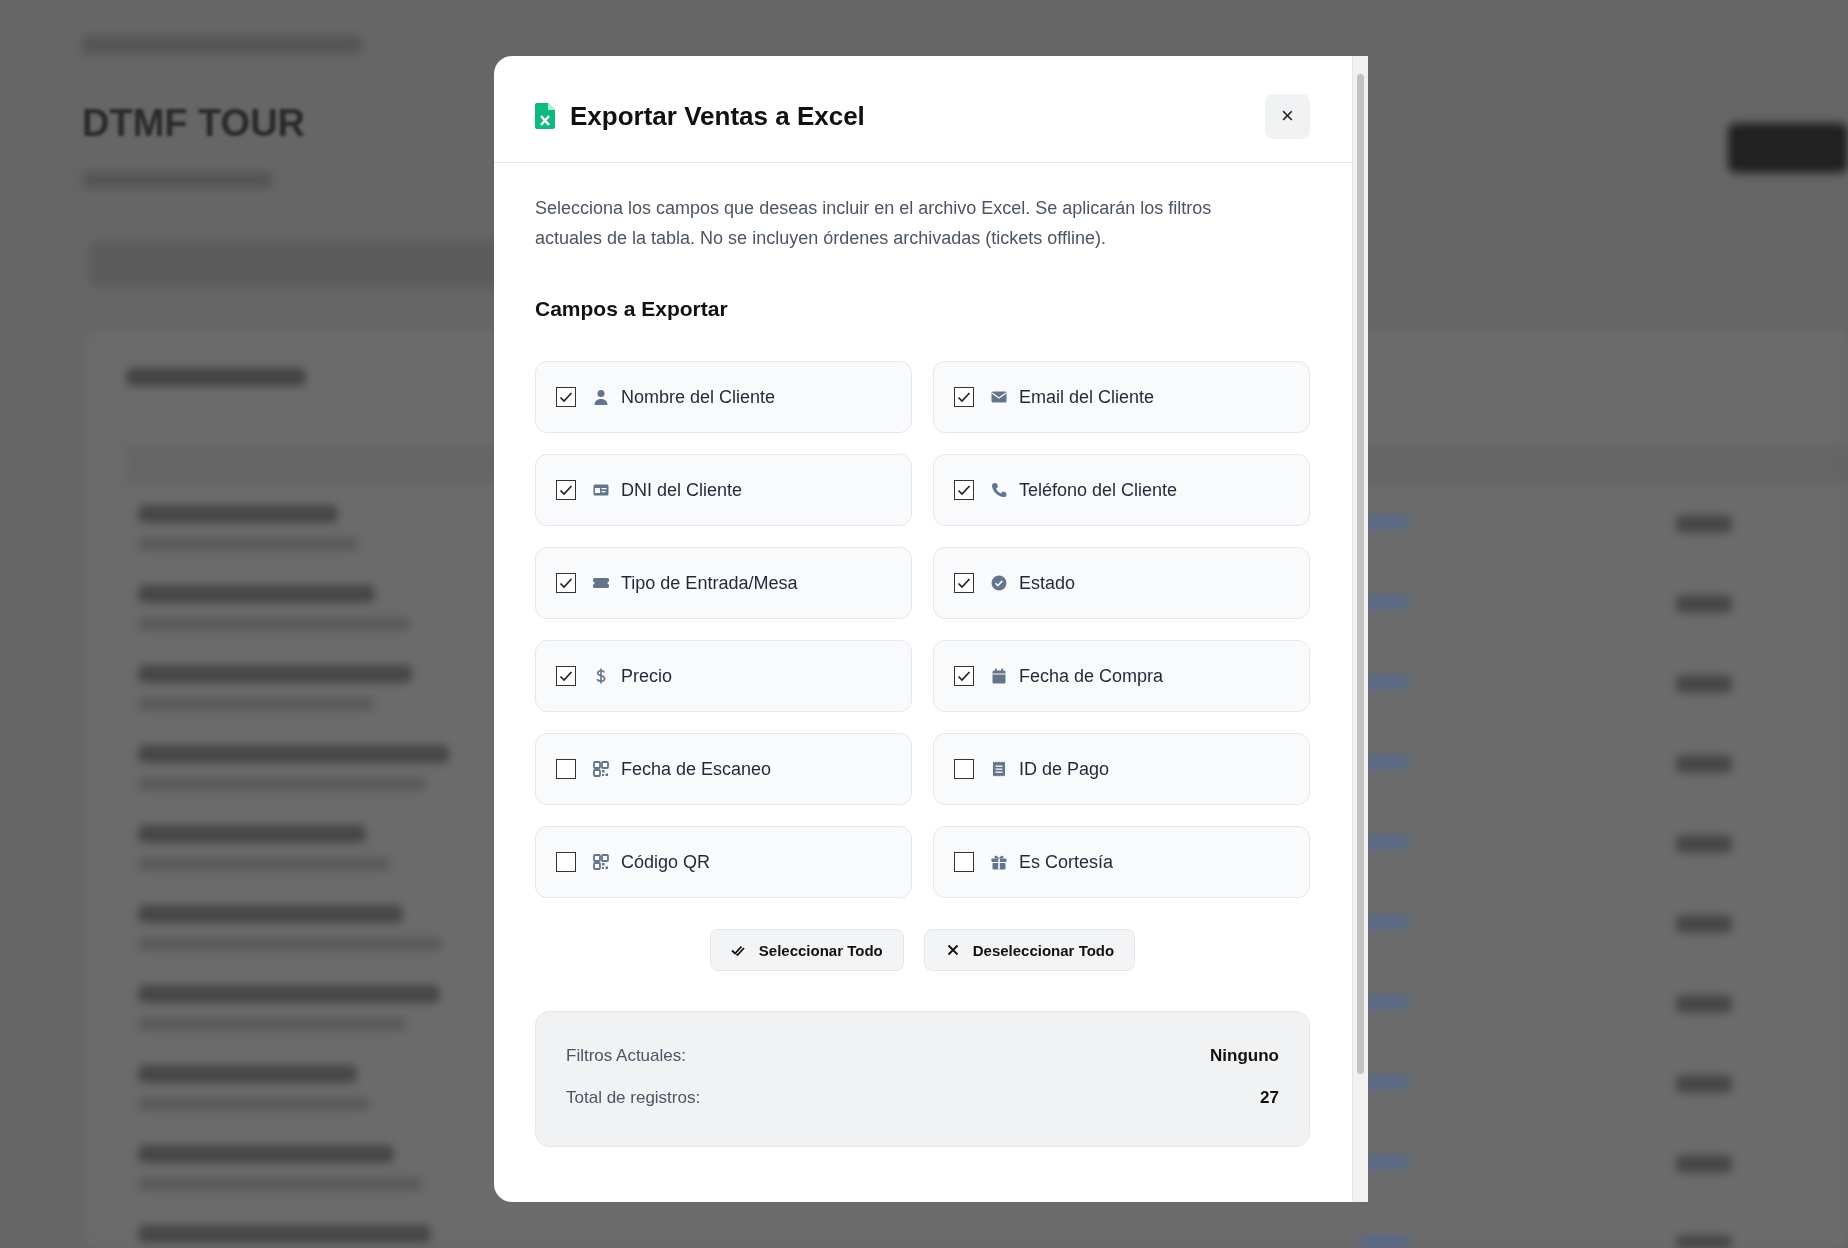 This screenshot has width=1848, height=1248. Describe the element at coordinates (1029, 950) in the screenshot. I see `deselect-all-button: Deseleccionar Todo` at that location.